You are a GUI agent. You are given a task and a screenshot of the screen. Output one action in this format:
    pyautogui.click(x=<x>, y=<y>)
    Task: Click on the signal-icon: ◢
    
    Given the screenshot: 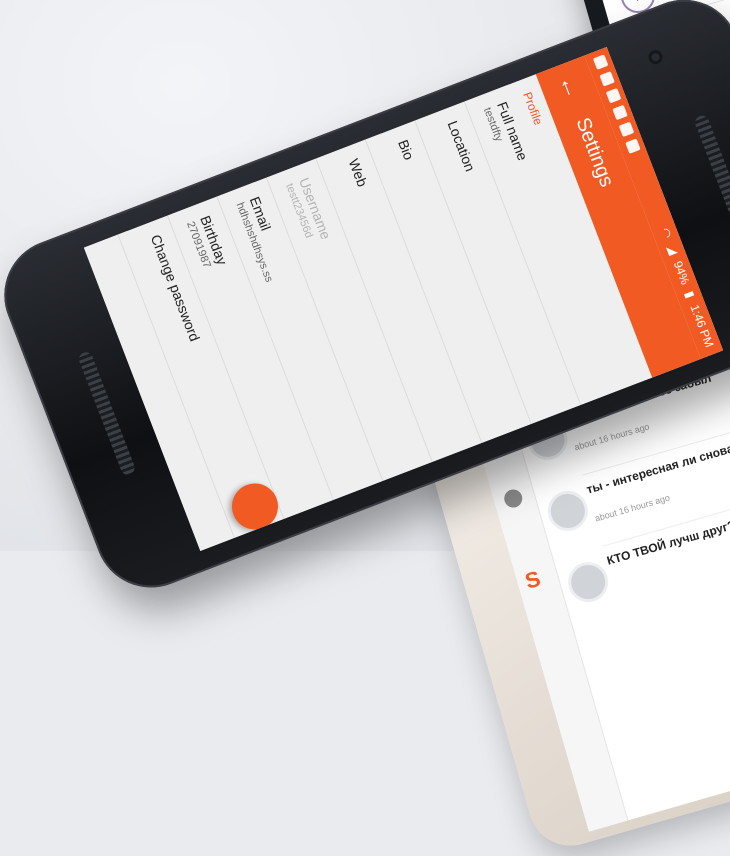 What is the action you would take?
    pyautogui.click(x=672, y=249)
    